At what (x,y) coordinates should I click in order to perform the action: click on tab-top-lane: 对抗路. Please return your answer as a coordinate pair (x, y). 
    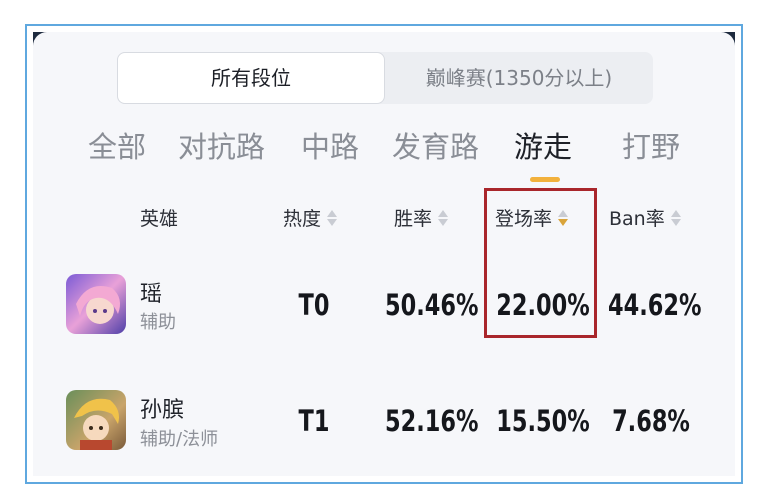
    Looking at the image, I should click on (221, 145).